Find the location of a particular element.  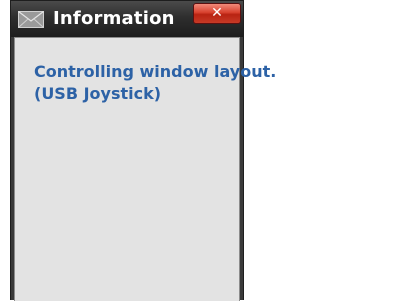

dialog-title: Information is located at coordinates (114, 18).